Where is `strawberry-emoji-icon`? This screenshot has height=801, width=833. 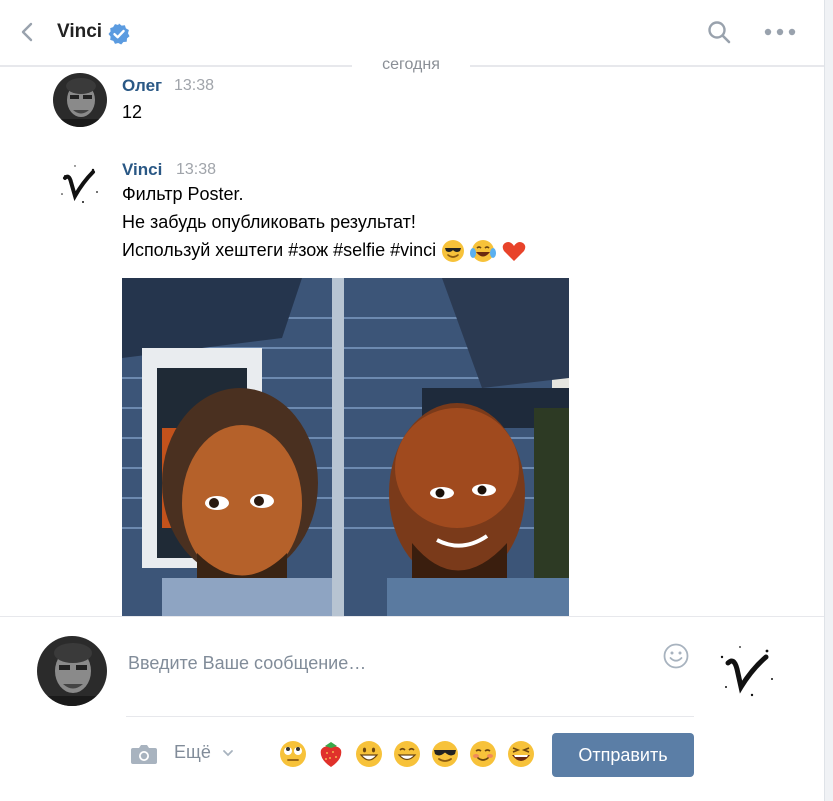
strawberry-emoji-icon is located at coordinates (331, 754).